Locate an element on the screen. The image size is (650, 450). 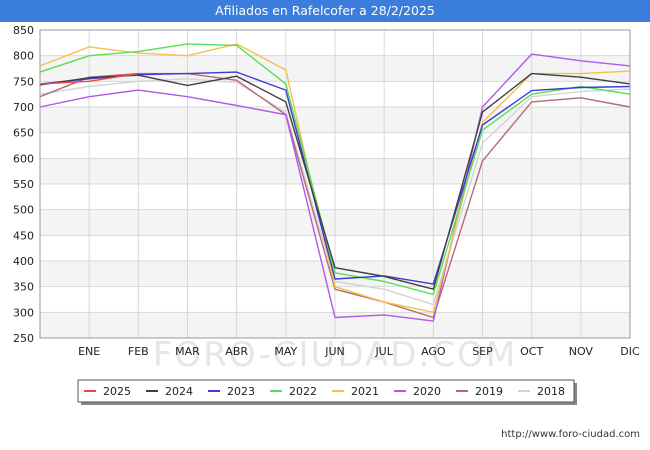
y-axis-ticks: 250 300 350 400 450 500 550 600 650 700 750 800 850 is located at coordinates (23, 184).